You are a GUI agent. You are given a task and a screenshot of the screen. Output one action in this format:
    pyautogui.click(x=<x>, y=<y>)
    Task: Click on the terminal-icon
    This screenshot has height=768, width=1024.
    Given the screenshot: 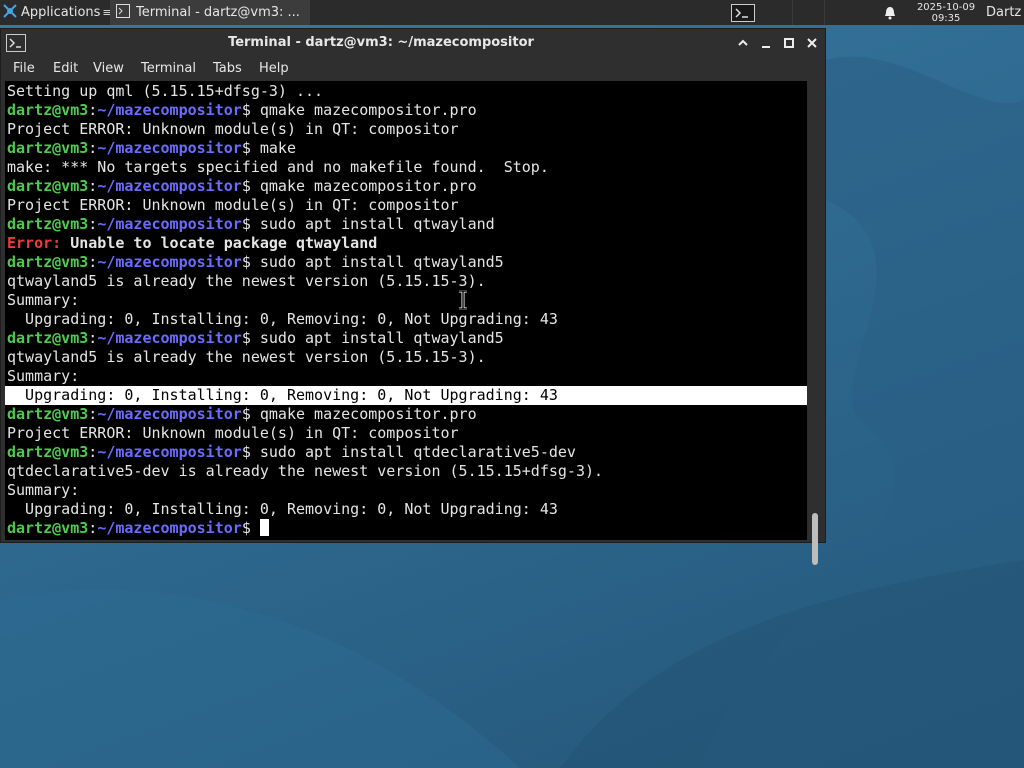 What is the action you would take?
    pyautogui.click(x=123, y=12)
    